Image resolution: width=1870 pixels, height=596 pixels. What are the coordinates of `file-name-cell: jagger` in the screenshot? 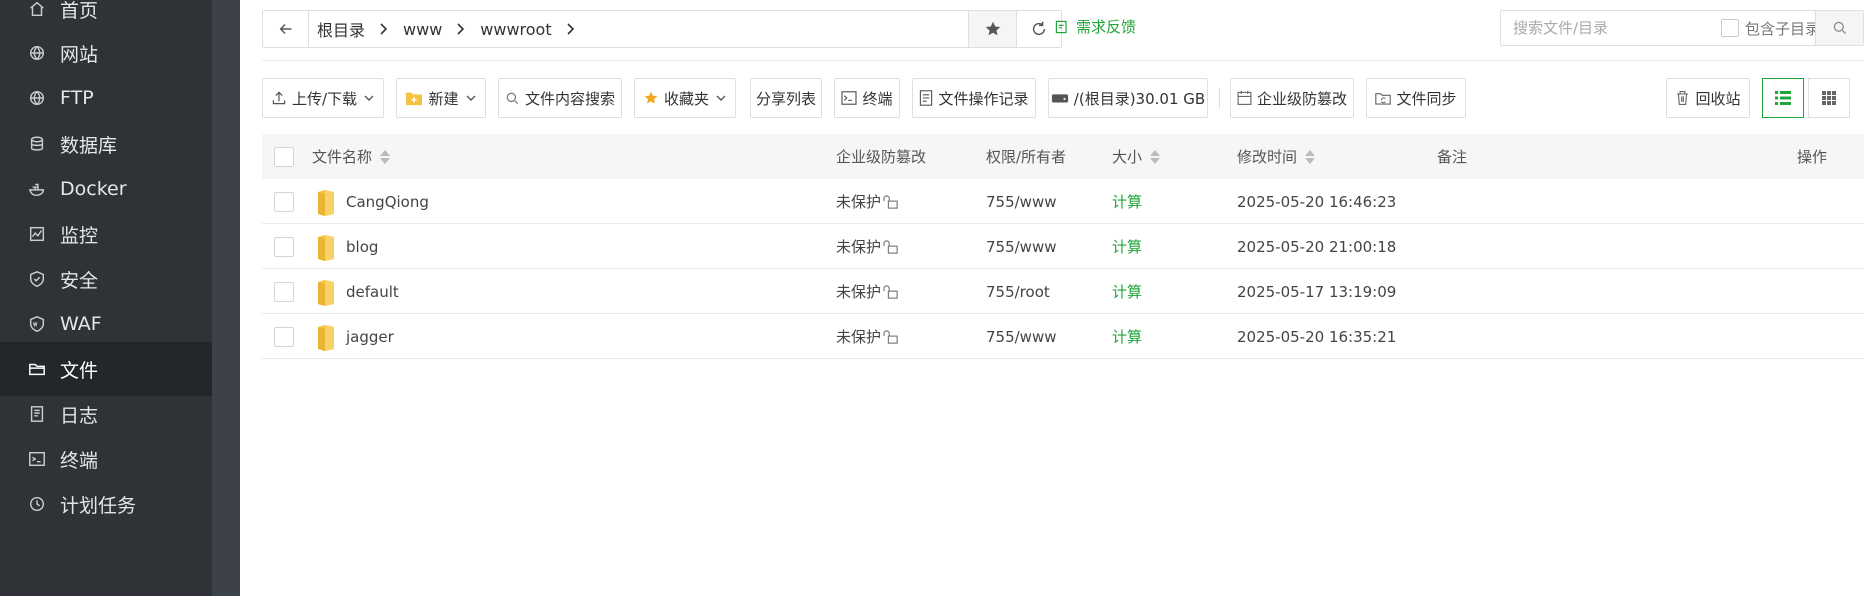 It's located at (355, 336).